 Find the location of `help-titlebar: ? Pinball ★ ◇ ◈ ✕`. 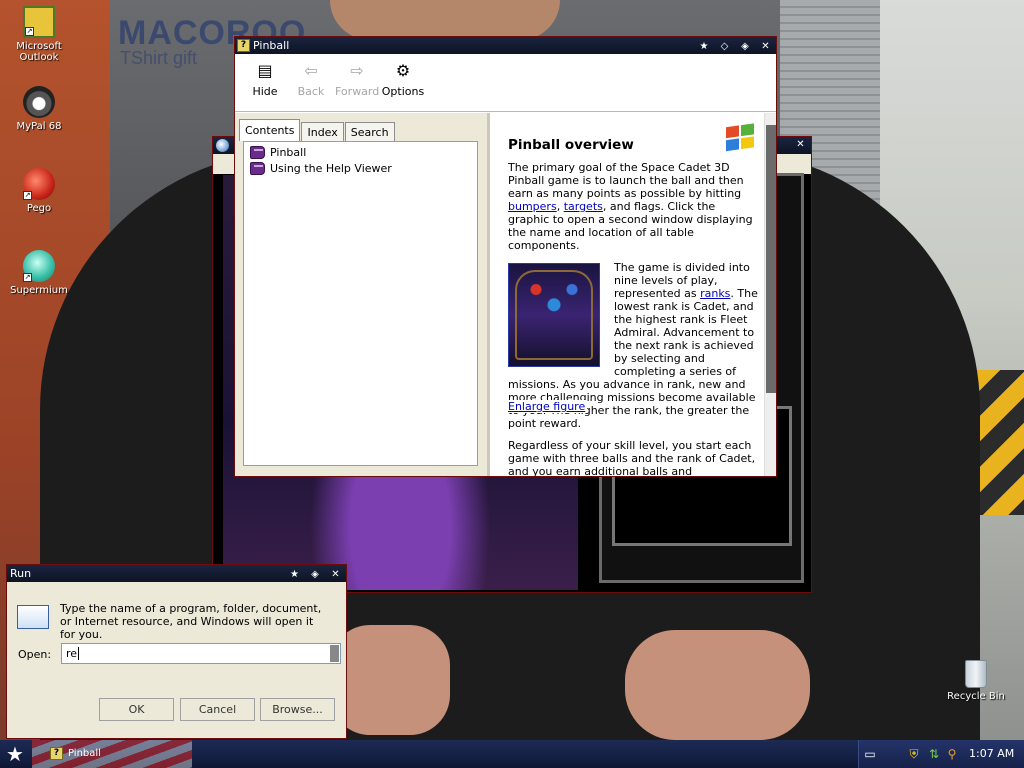

help-titlebar: ? Pinball ★ ◇ ◈ ✕ is located at coordinates (505, 45).